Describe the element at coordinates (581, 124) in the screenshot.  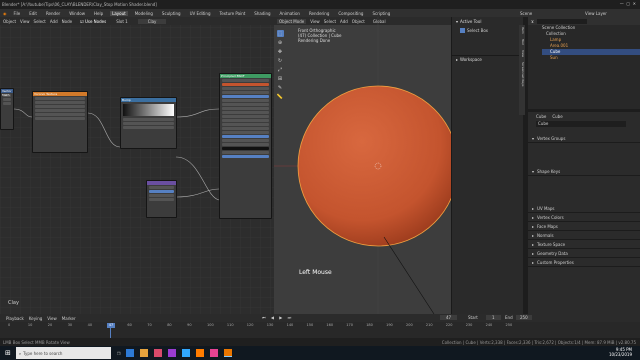
I see `mesh-name-field: Cube` at that location.